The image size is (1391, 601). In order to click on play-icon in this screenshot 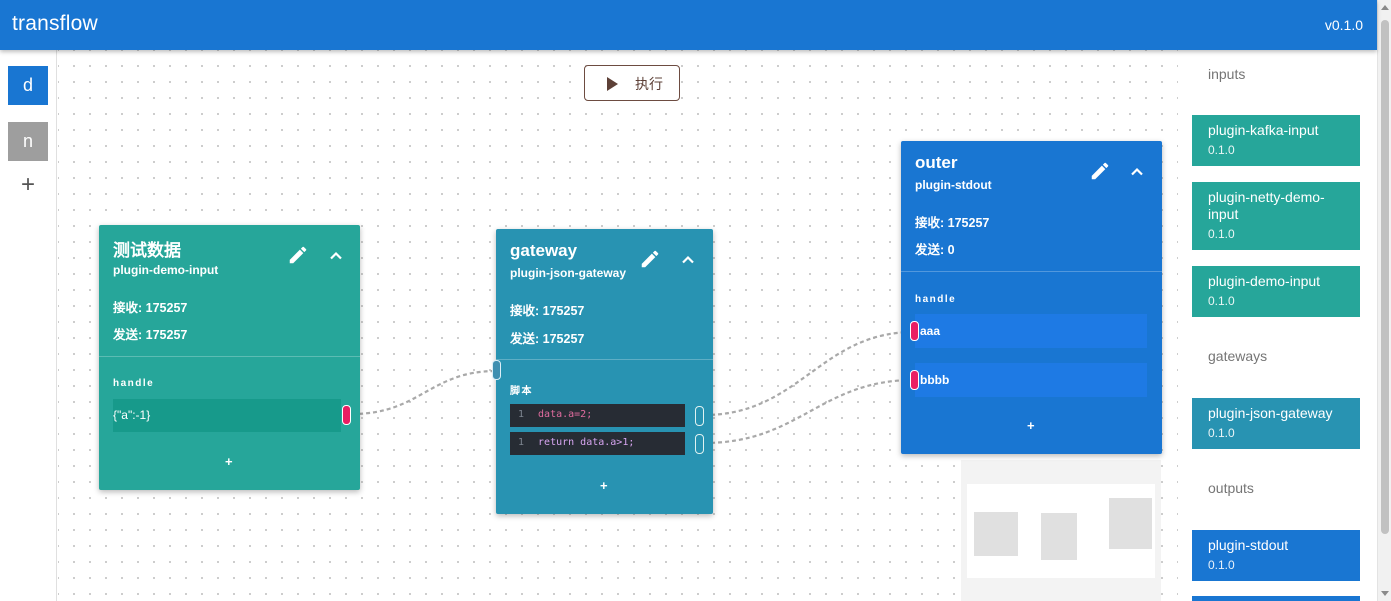, I will do `click(612, 84)`.